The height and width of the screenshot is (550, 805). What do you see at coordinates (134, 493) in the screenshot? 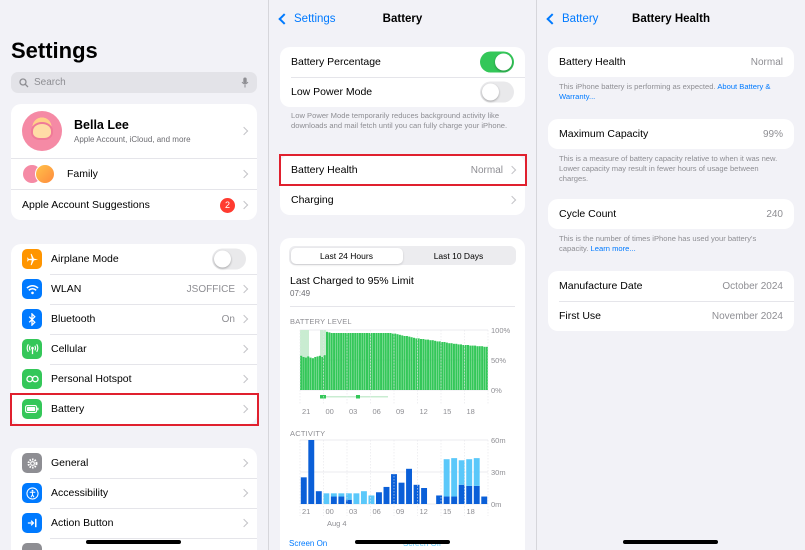
I see `settings-item-accessibility: Accessibility` at bounding box center [134, 493].